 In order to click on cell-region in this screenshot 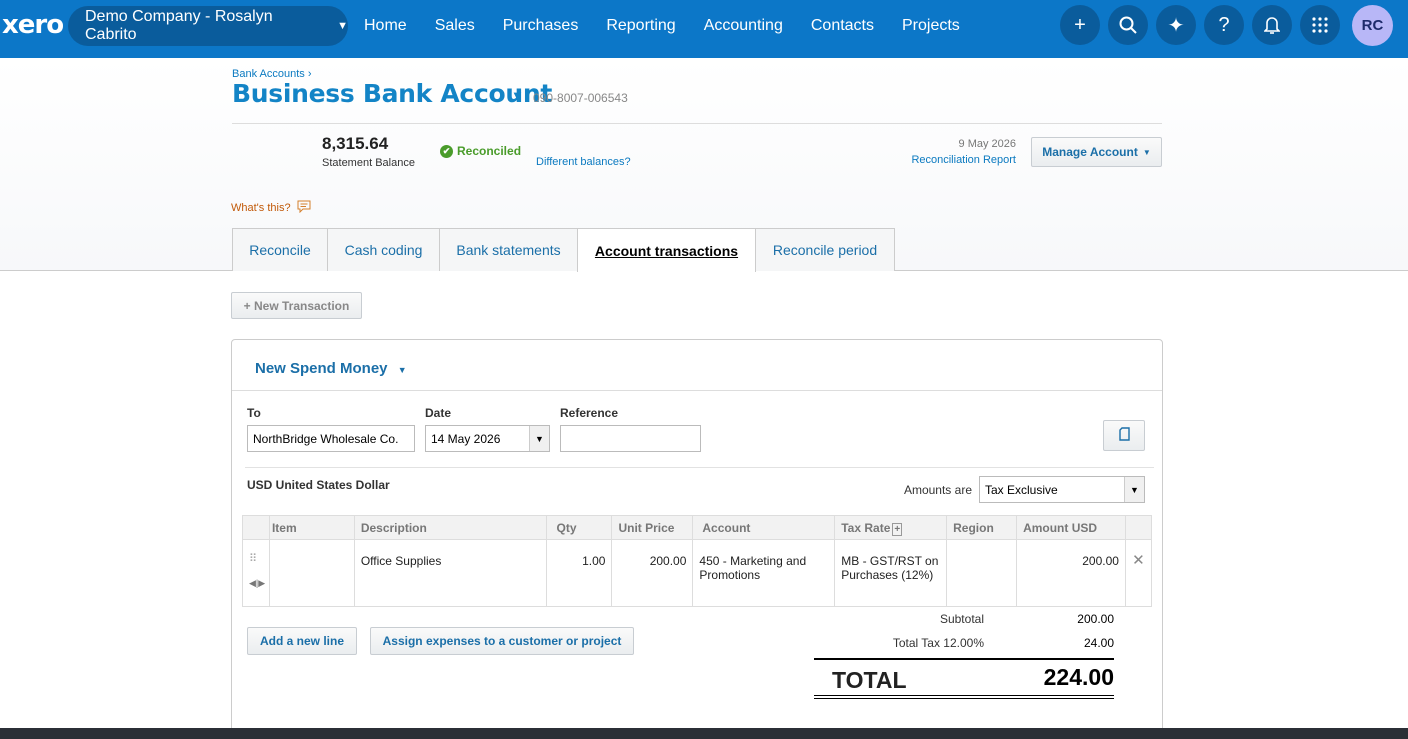, I will do `click(982, 573)`.